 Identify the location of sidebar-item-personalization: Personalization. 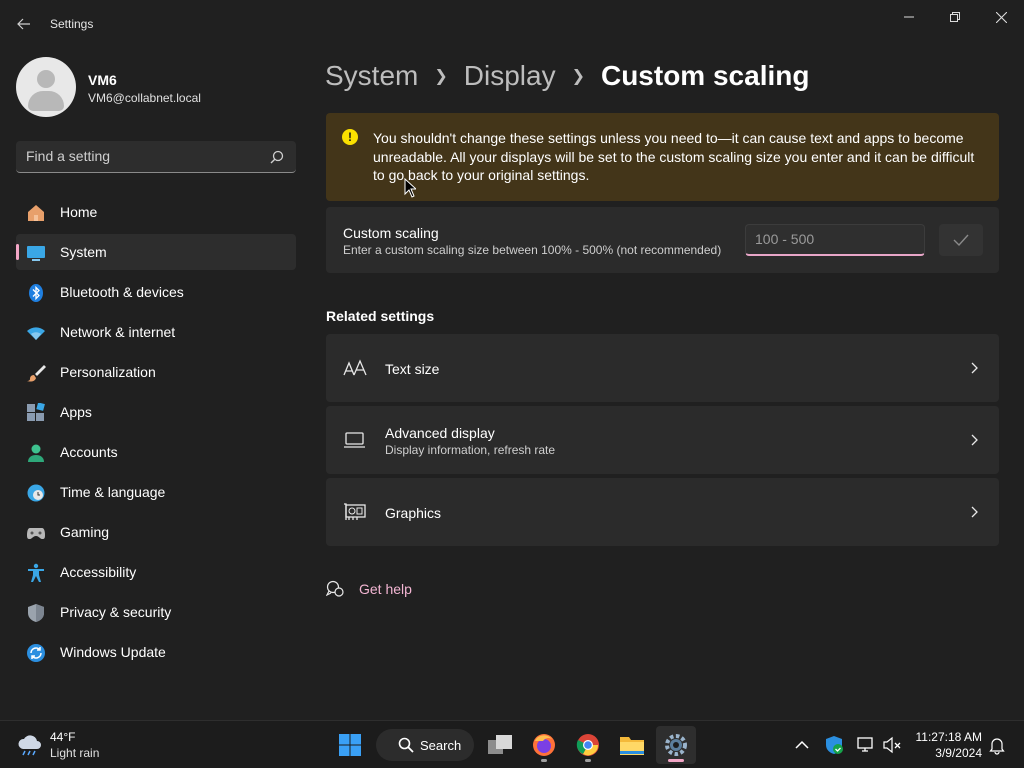
(156, 372).